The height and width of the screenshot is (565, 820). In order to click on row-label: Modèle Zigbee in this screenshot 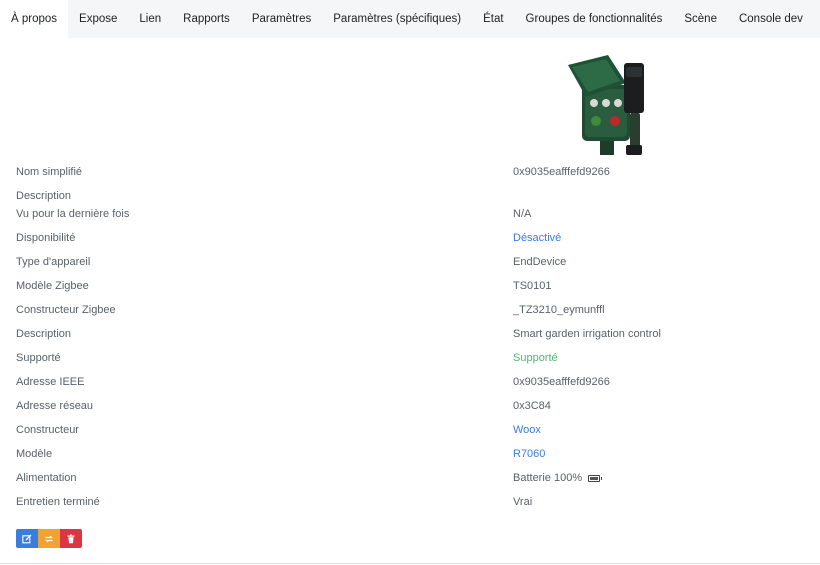, I will do `click(52, 286)`.